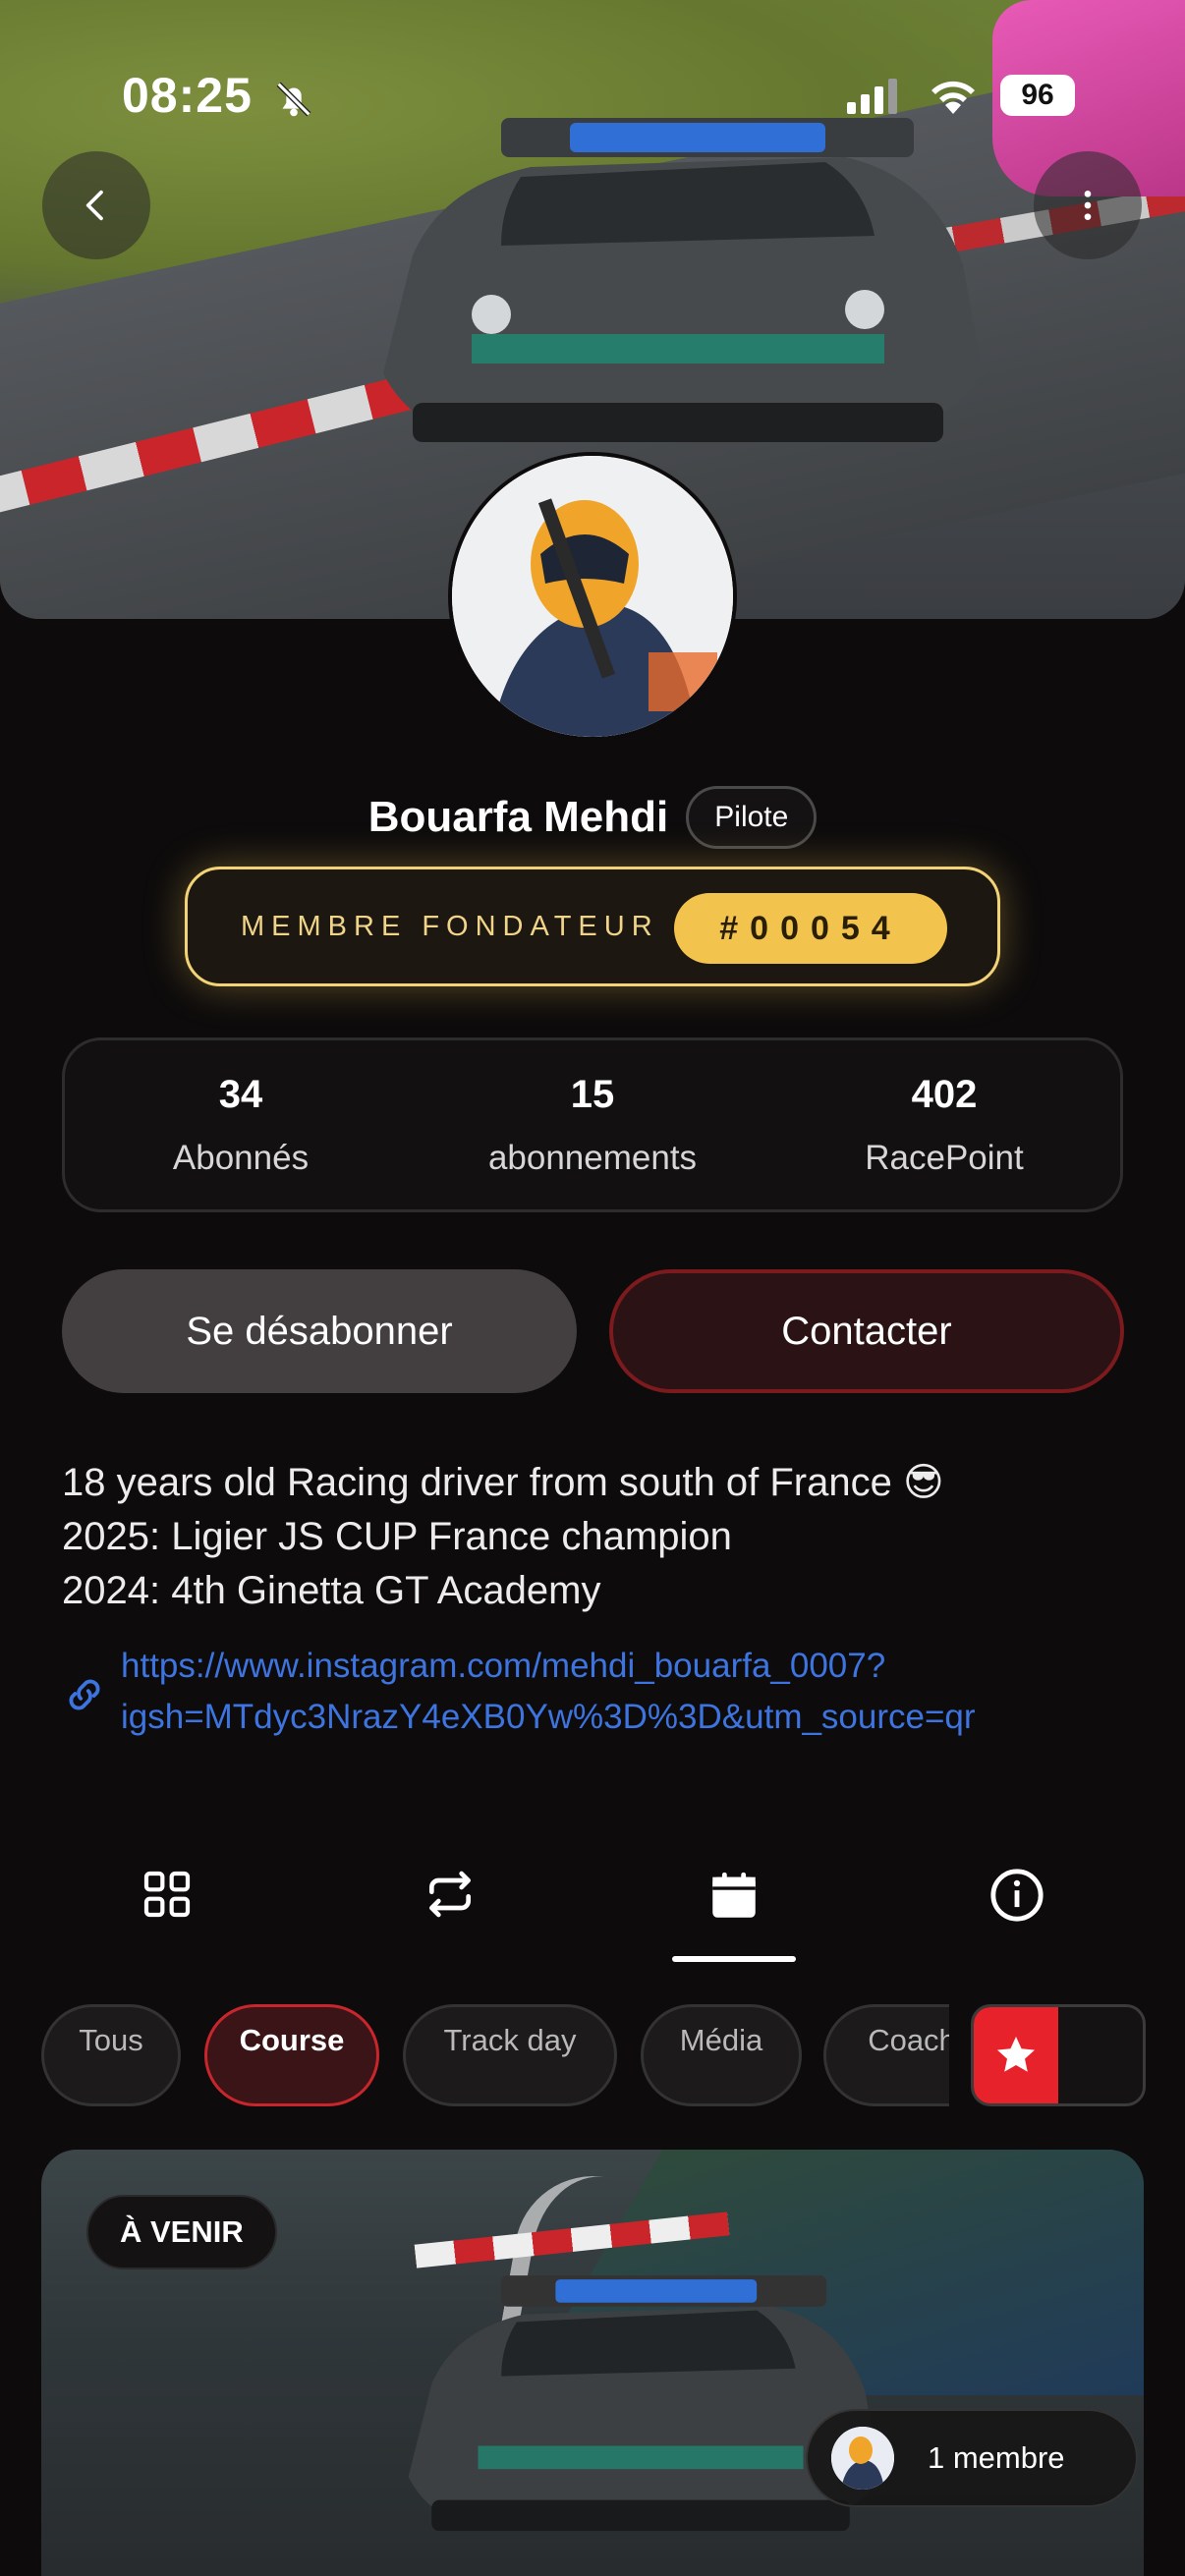  What do you see at coordinates (187, 95) in the screenshot?
I see `status-time: 08:25` at bounding box center [187, 95].